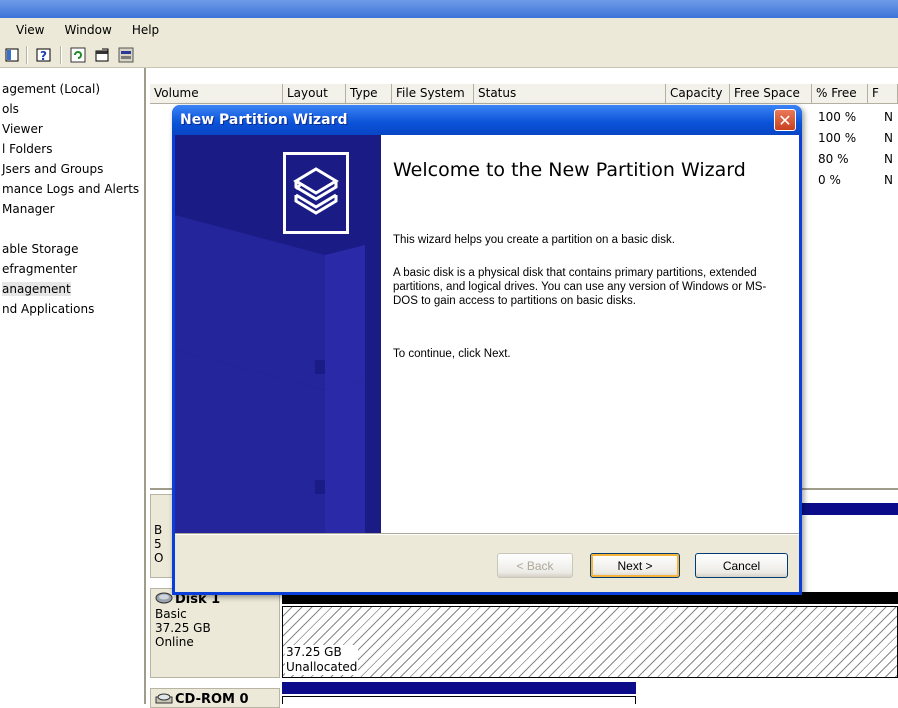  Describe the element at coordinates (39, 269) in the screenshot. I see `tree-item: efragmenter` at that location.